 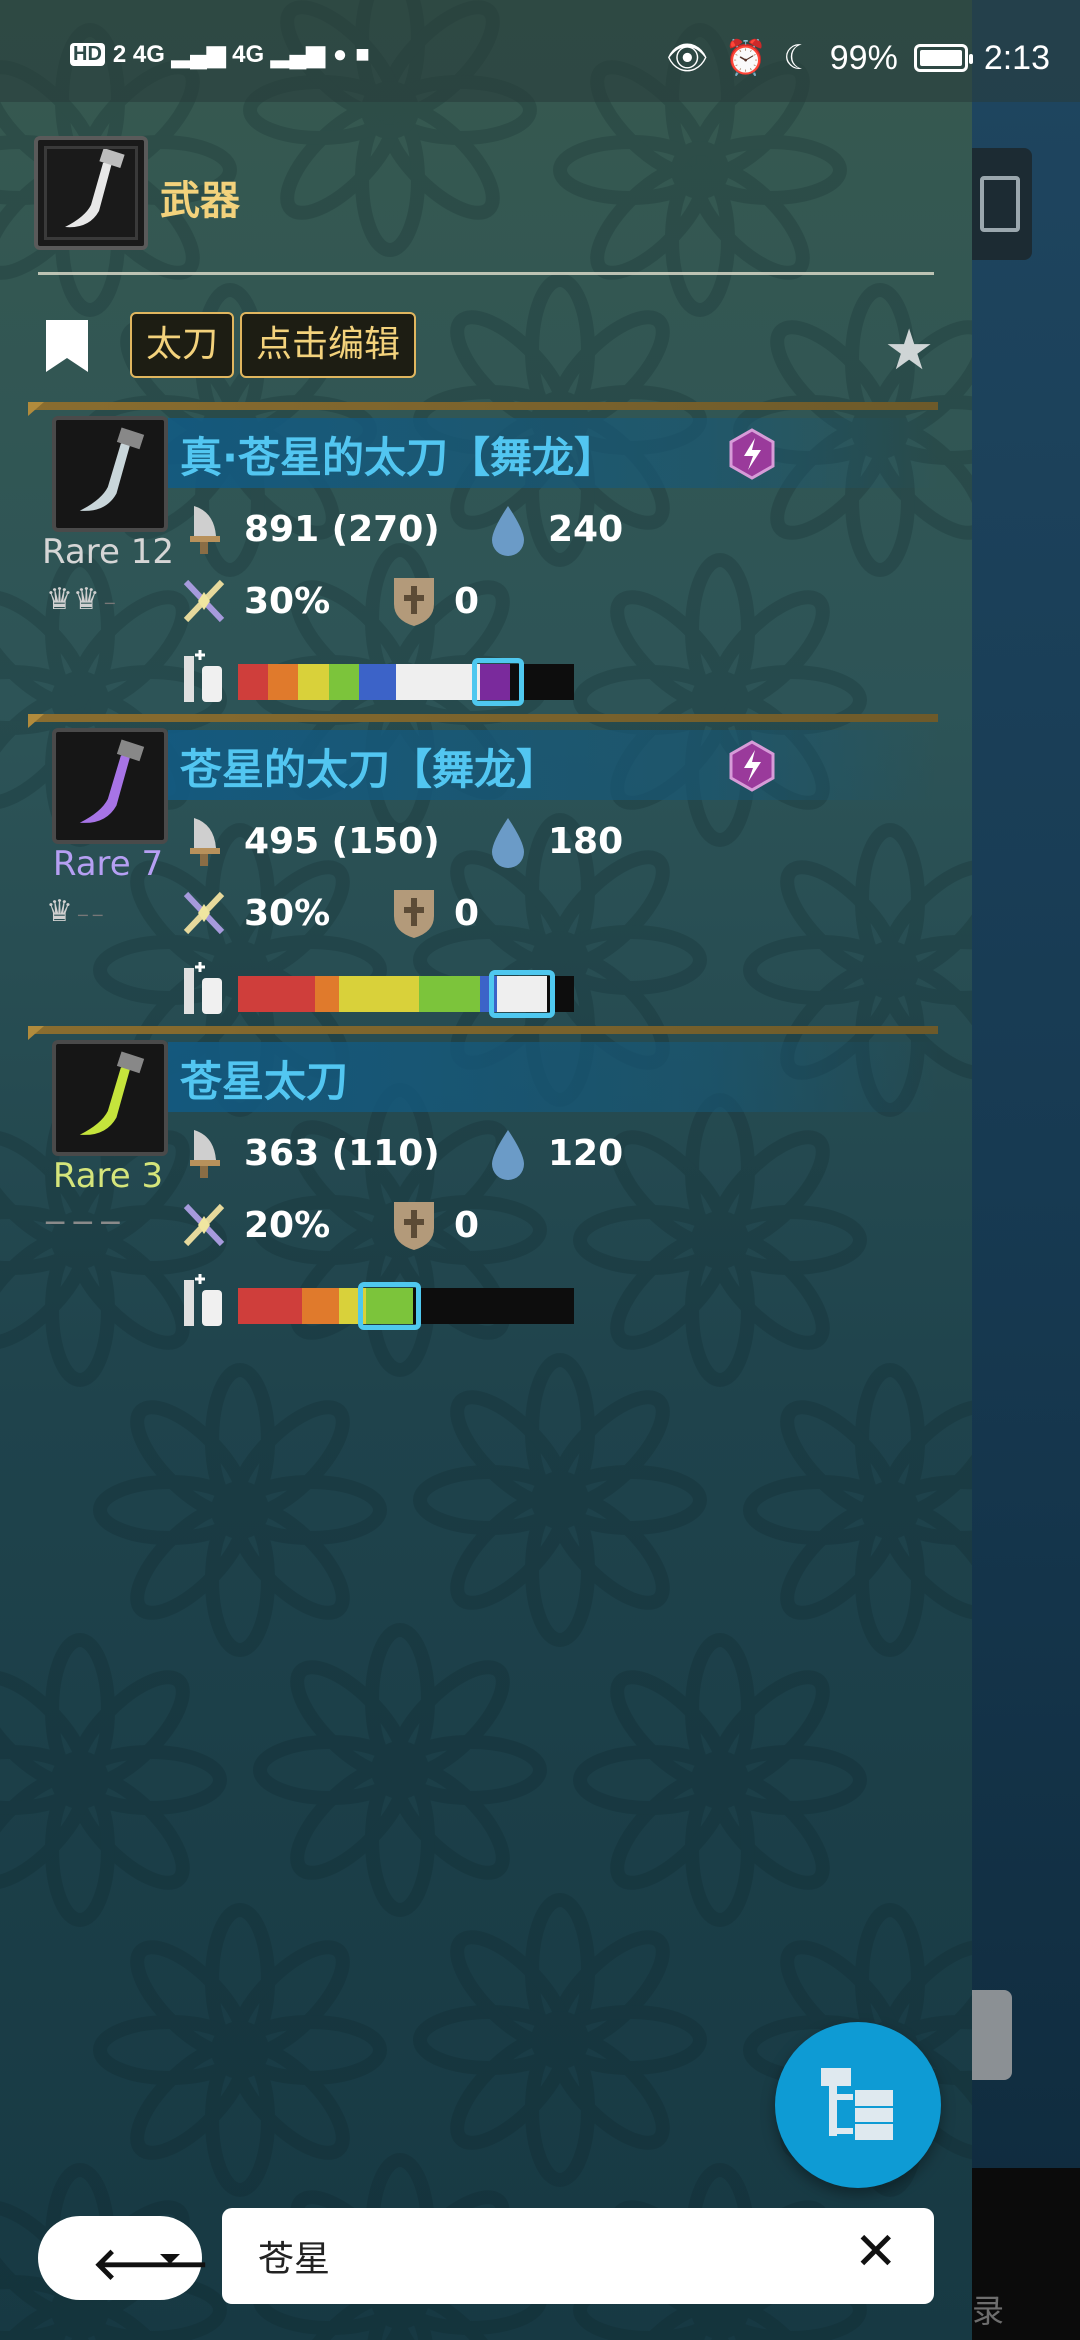 What do you see at coordinates (1026, 2254) in the screenshot?
I see `background-bottom-bar: 录` at bounding box center [1026, 2254].